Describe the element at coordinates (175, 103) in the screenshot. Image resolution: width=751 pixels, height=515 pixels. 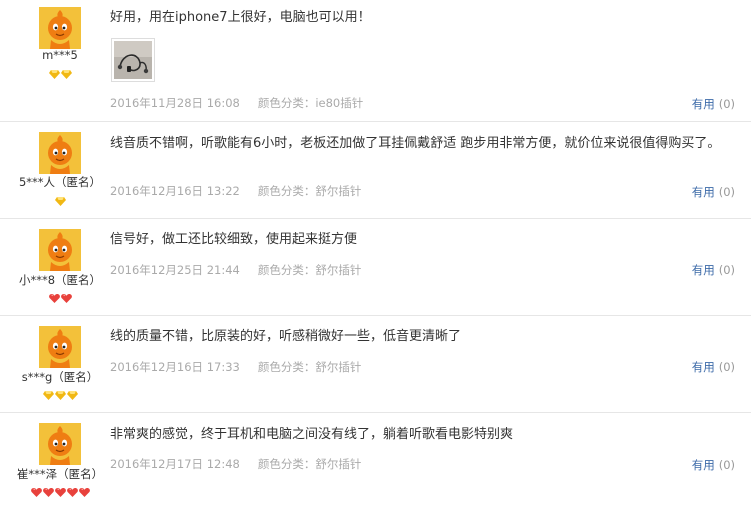
I see `review-date: 2016年11月28日 16:08` at that location.